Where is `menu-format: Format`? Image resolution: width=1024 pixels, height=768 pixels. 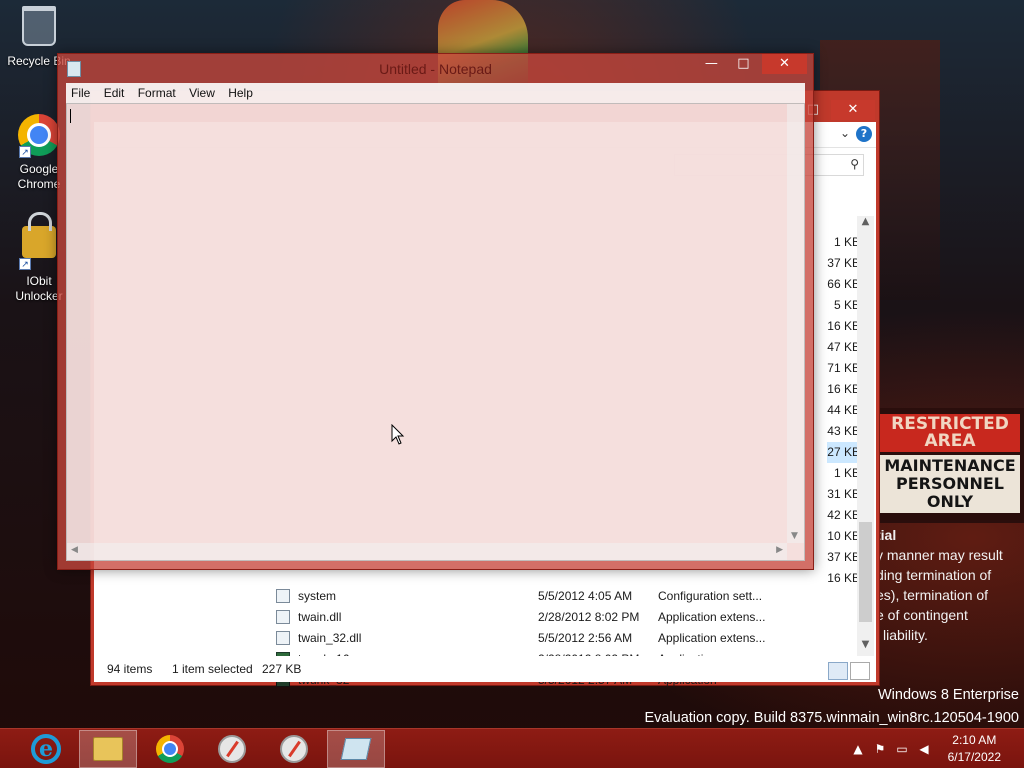 menu-format: Format is located at coordinates (157, 93).